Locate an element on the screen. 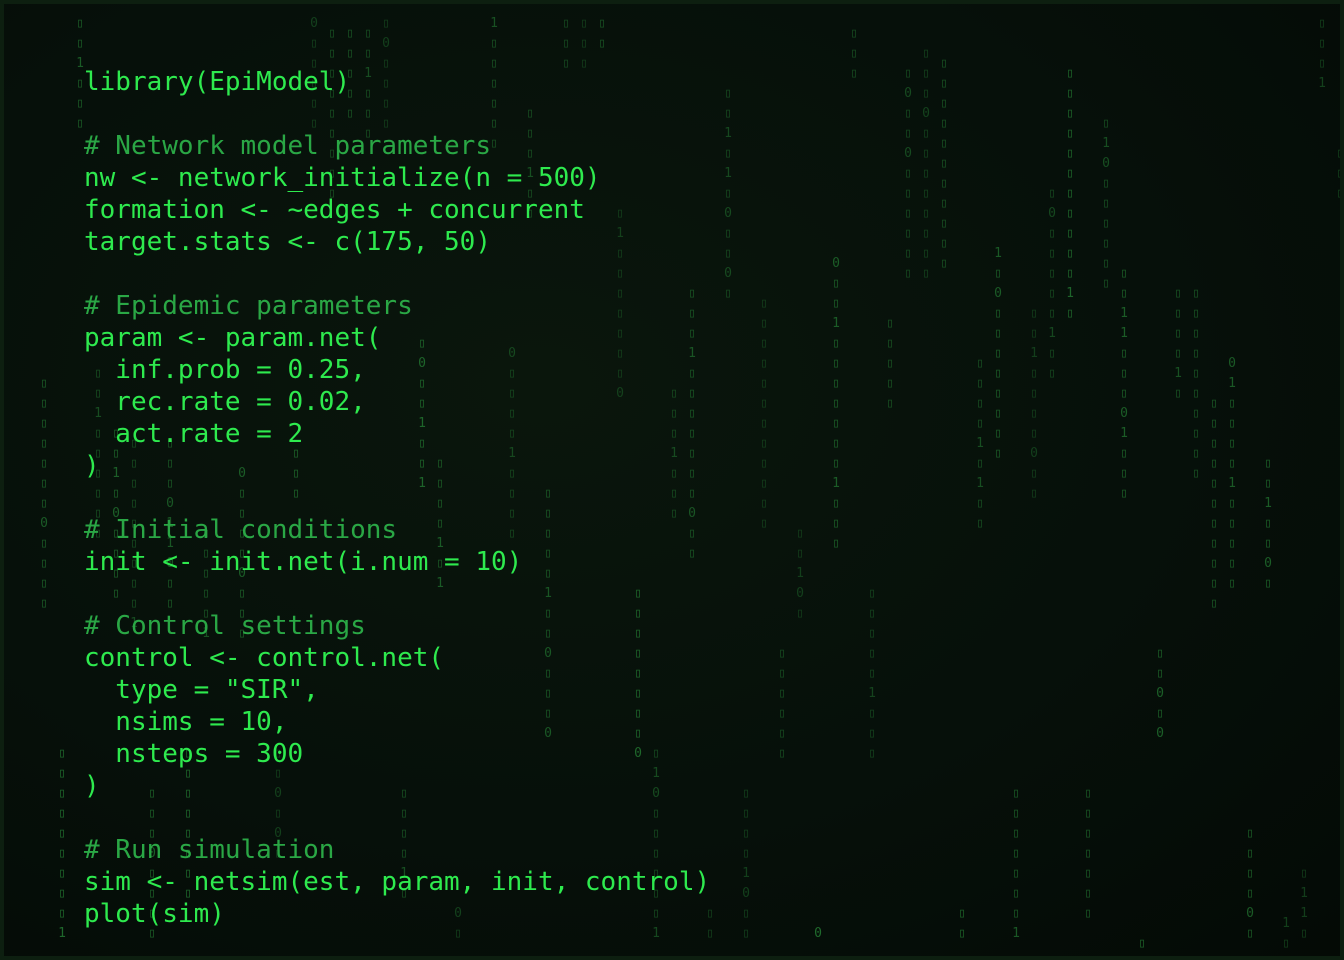  code-line: nsims = 10, is located at coordinates (186, 722).